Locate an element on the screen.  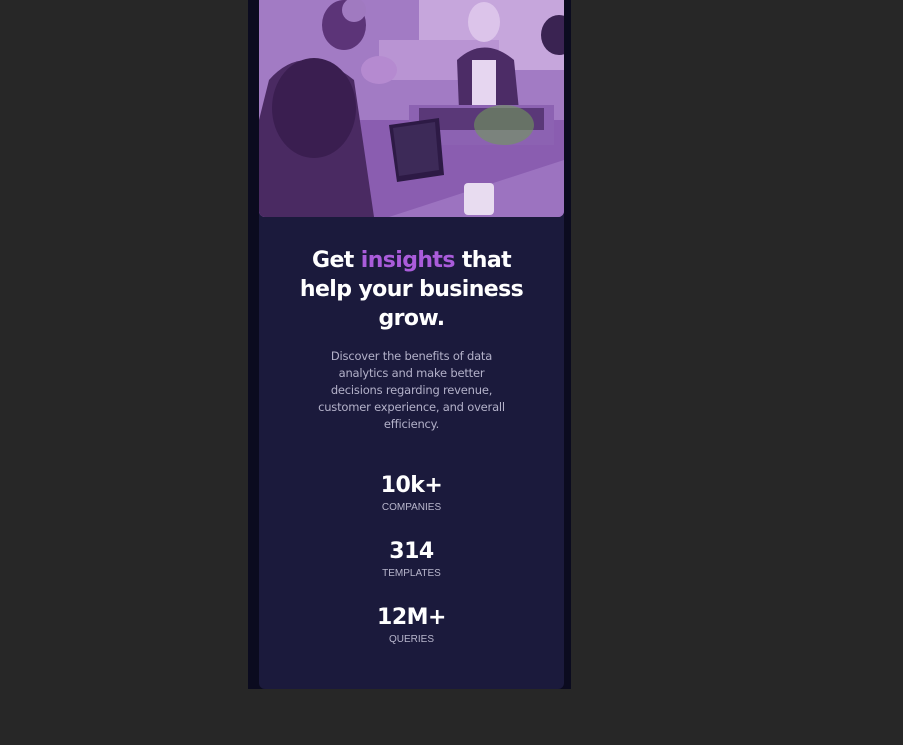
headline-line-2: help your business is located at coordinates (411, 289).